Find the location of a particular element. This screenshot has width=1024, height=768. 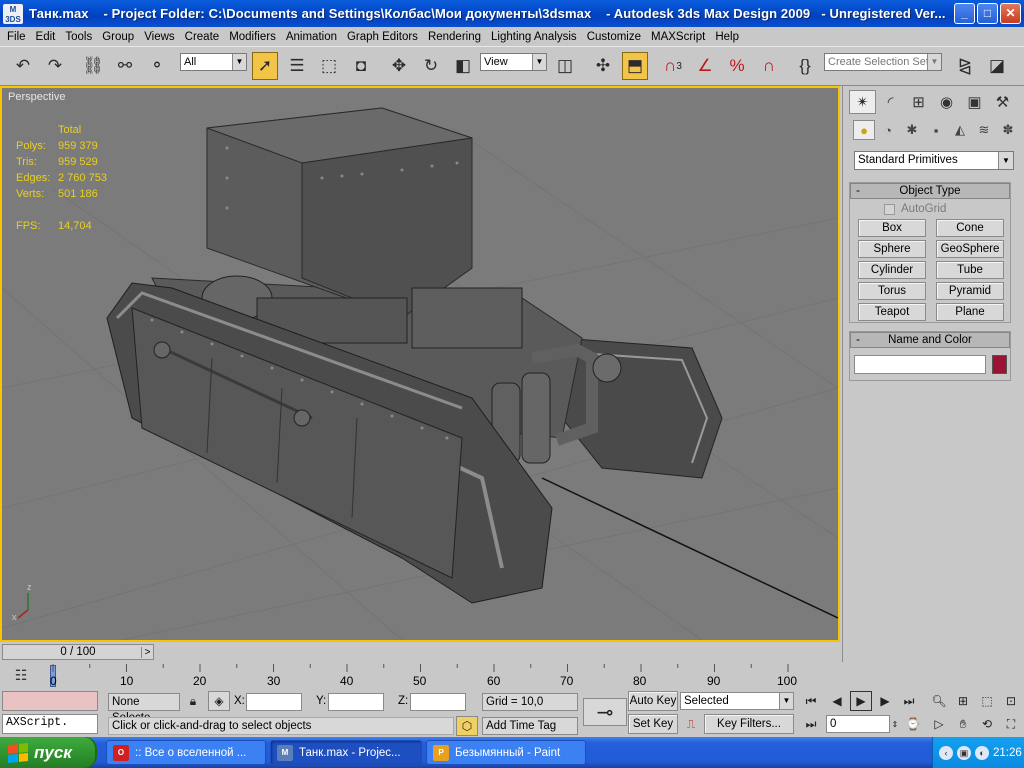

menu-customize: Customize is located at coordinates (614, 37).